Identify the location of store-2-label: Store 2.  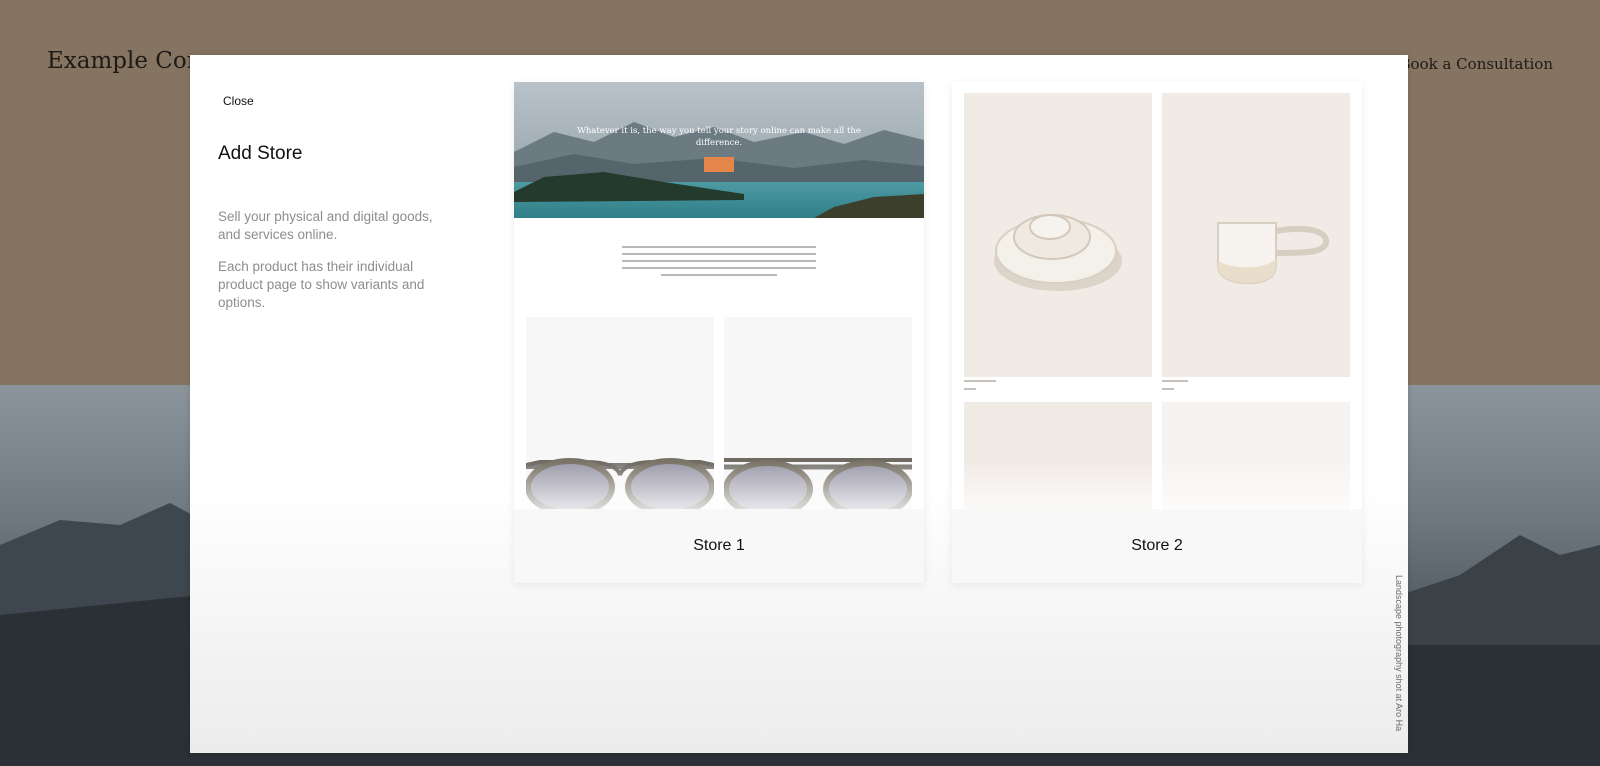
(1157, 545).